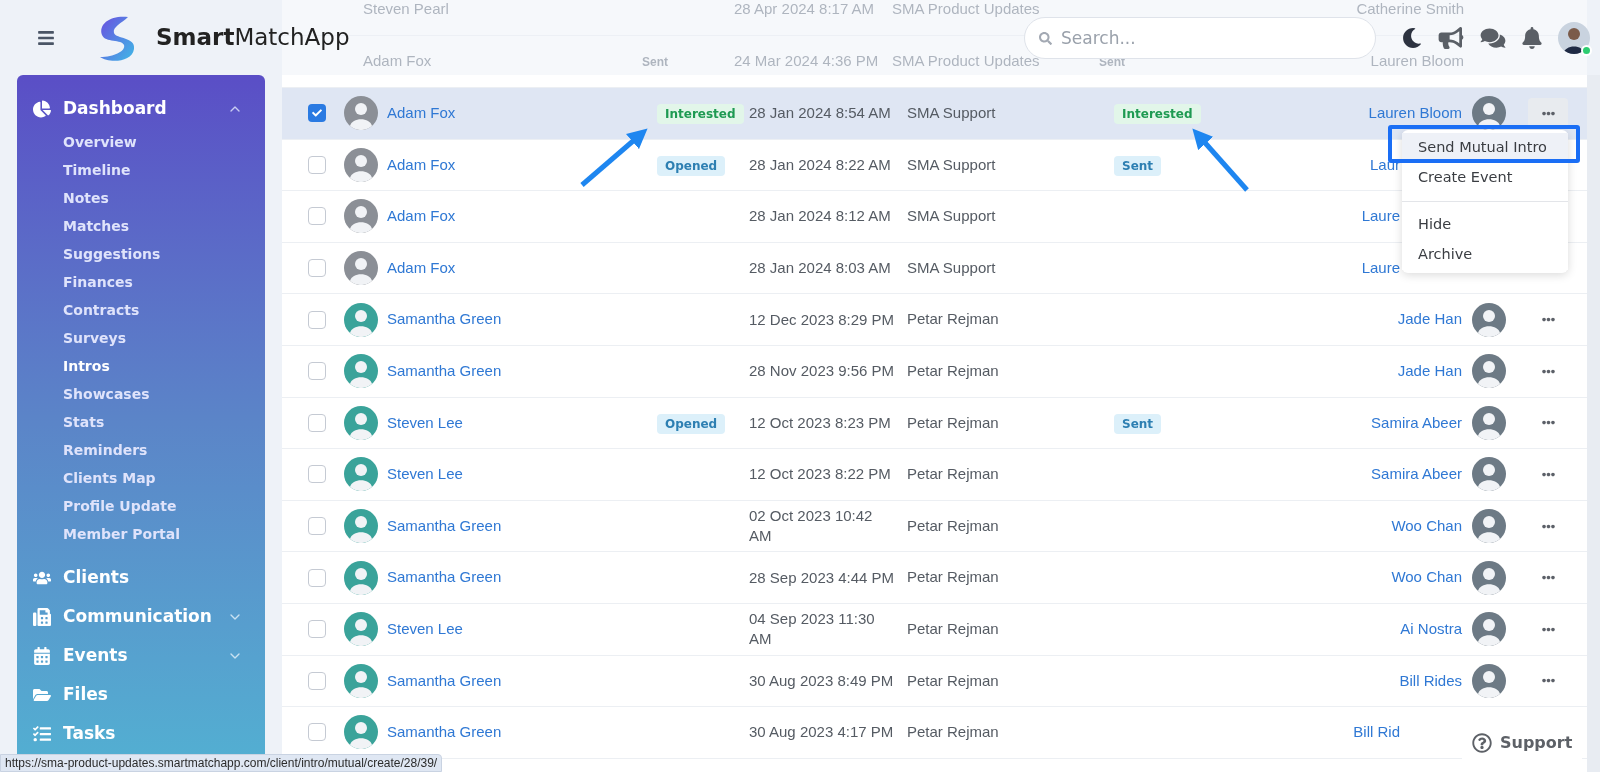 This screenshot has height=772, width=1600. I want to click on sidebar-section: Communication, so click(141, 616).